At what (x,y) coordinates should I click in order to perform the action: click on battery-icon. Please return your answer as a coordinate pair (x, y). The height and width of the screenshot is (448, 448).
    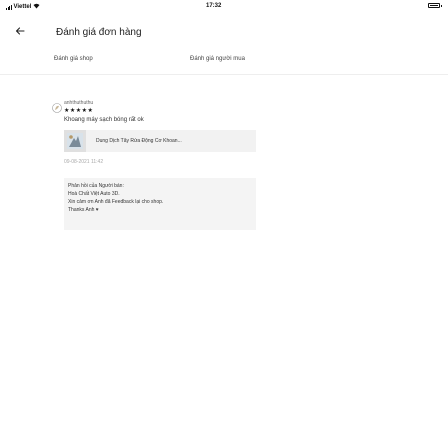
    Looking at the image, I should click on (435, 5).